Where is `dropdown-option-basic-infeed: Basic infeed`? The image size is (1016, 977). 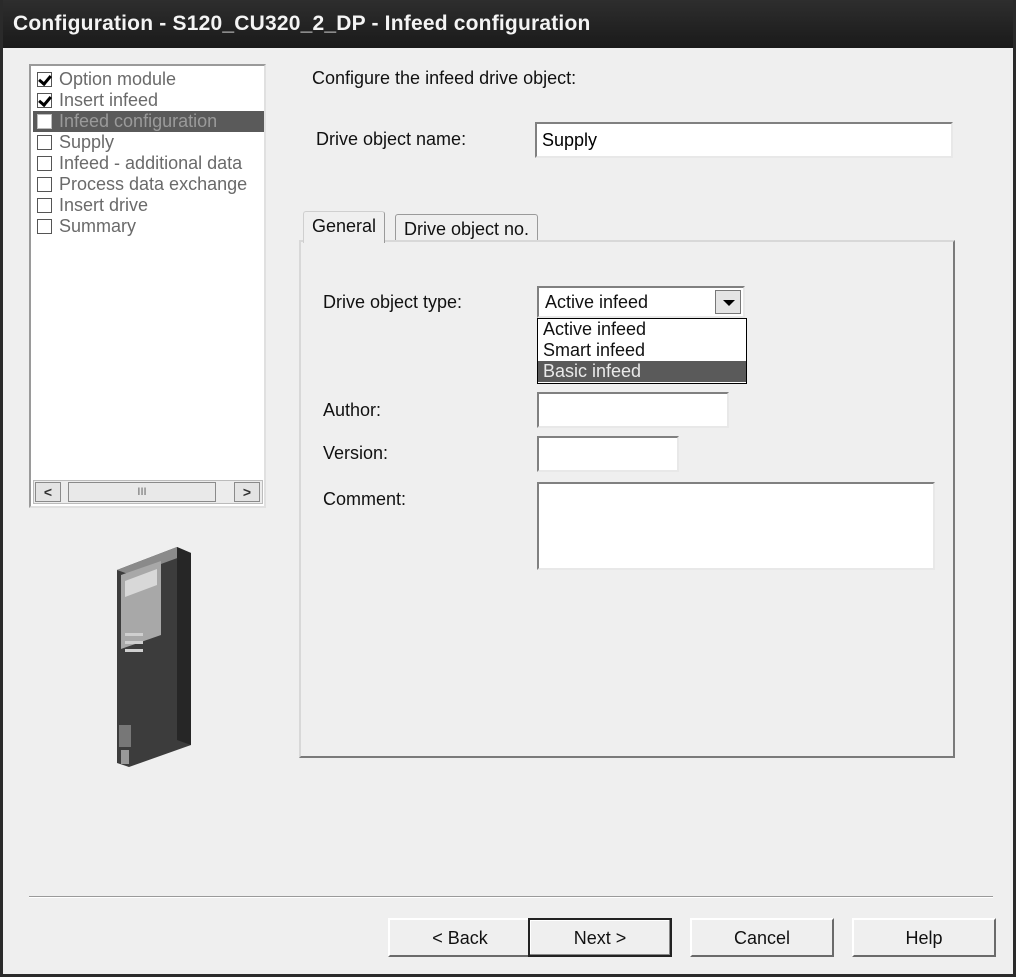
dropdown-option-basic-infeed: Basic infeed is located at coordinates (642, 371).